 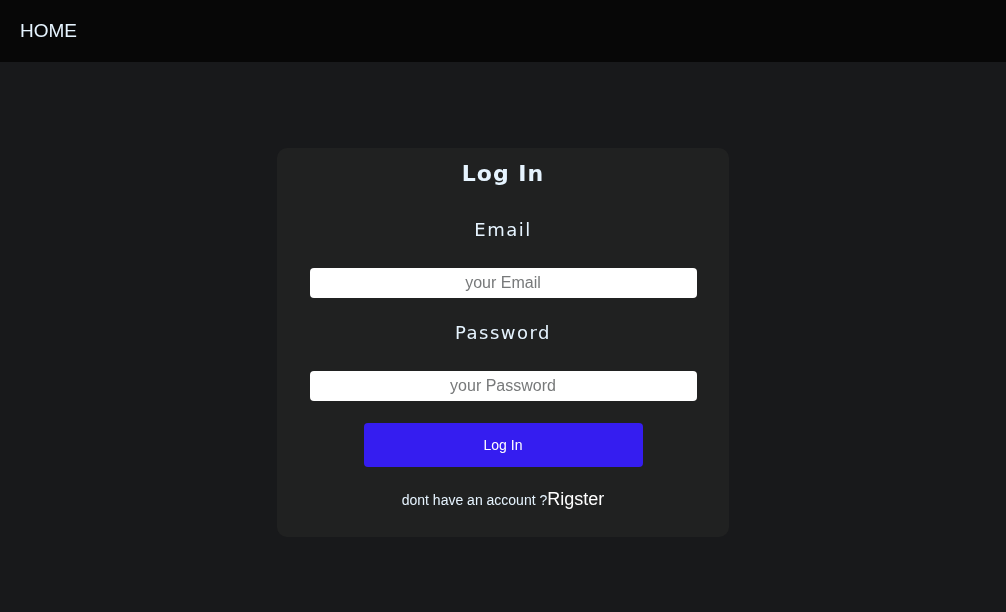 I want to click on login-button: Log In, so click(x=503, y=445).